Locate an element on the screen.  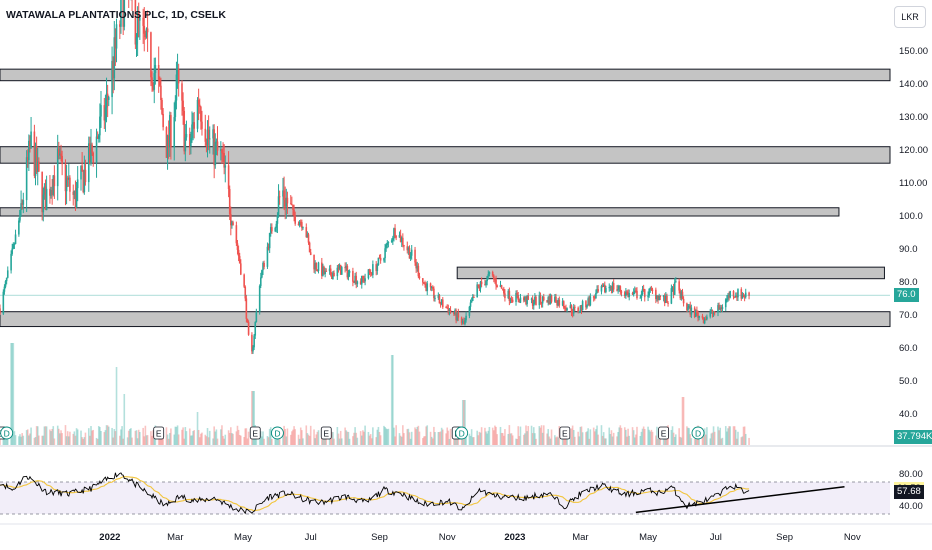
time-axis-label: 2023 is located at coordinates (514, 537).